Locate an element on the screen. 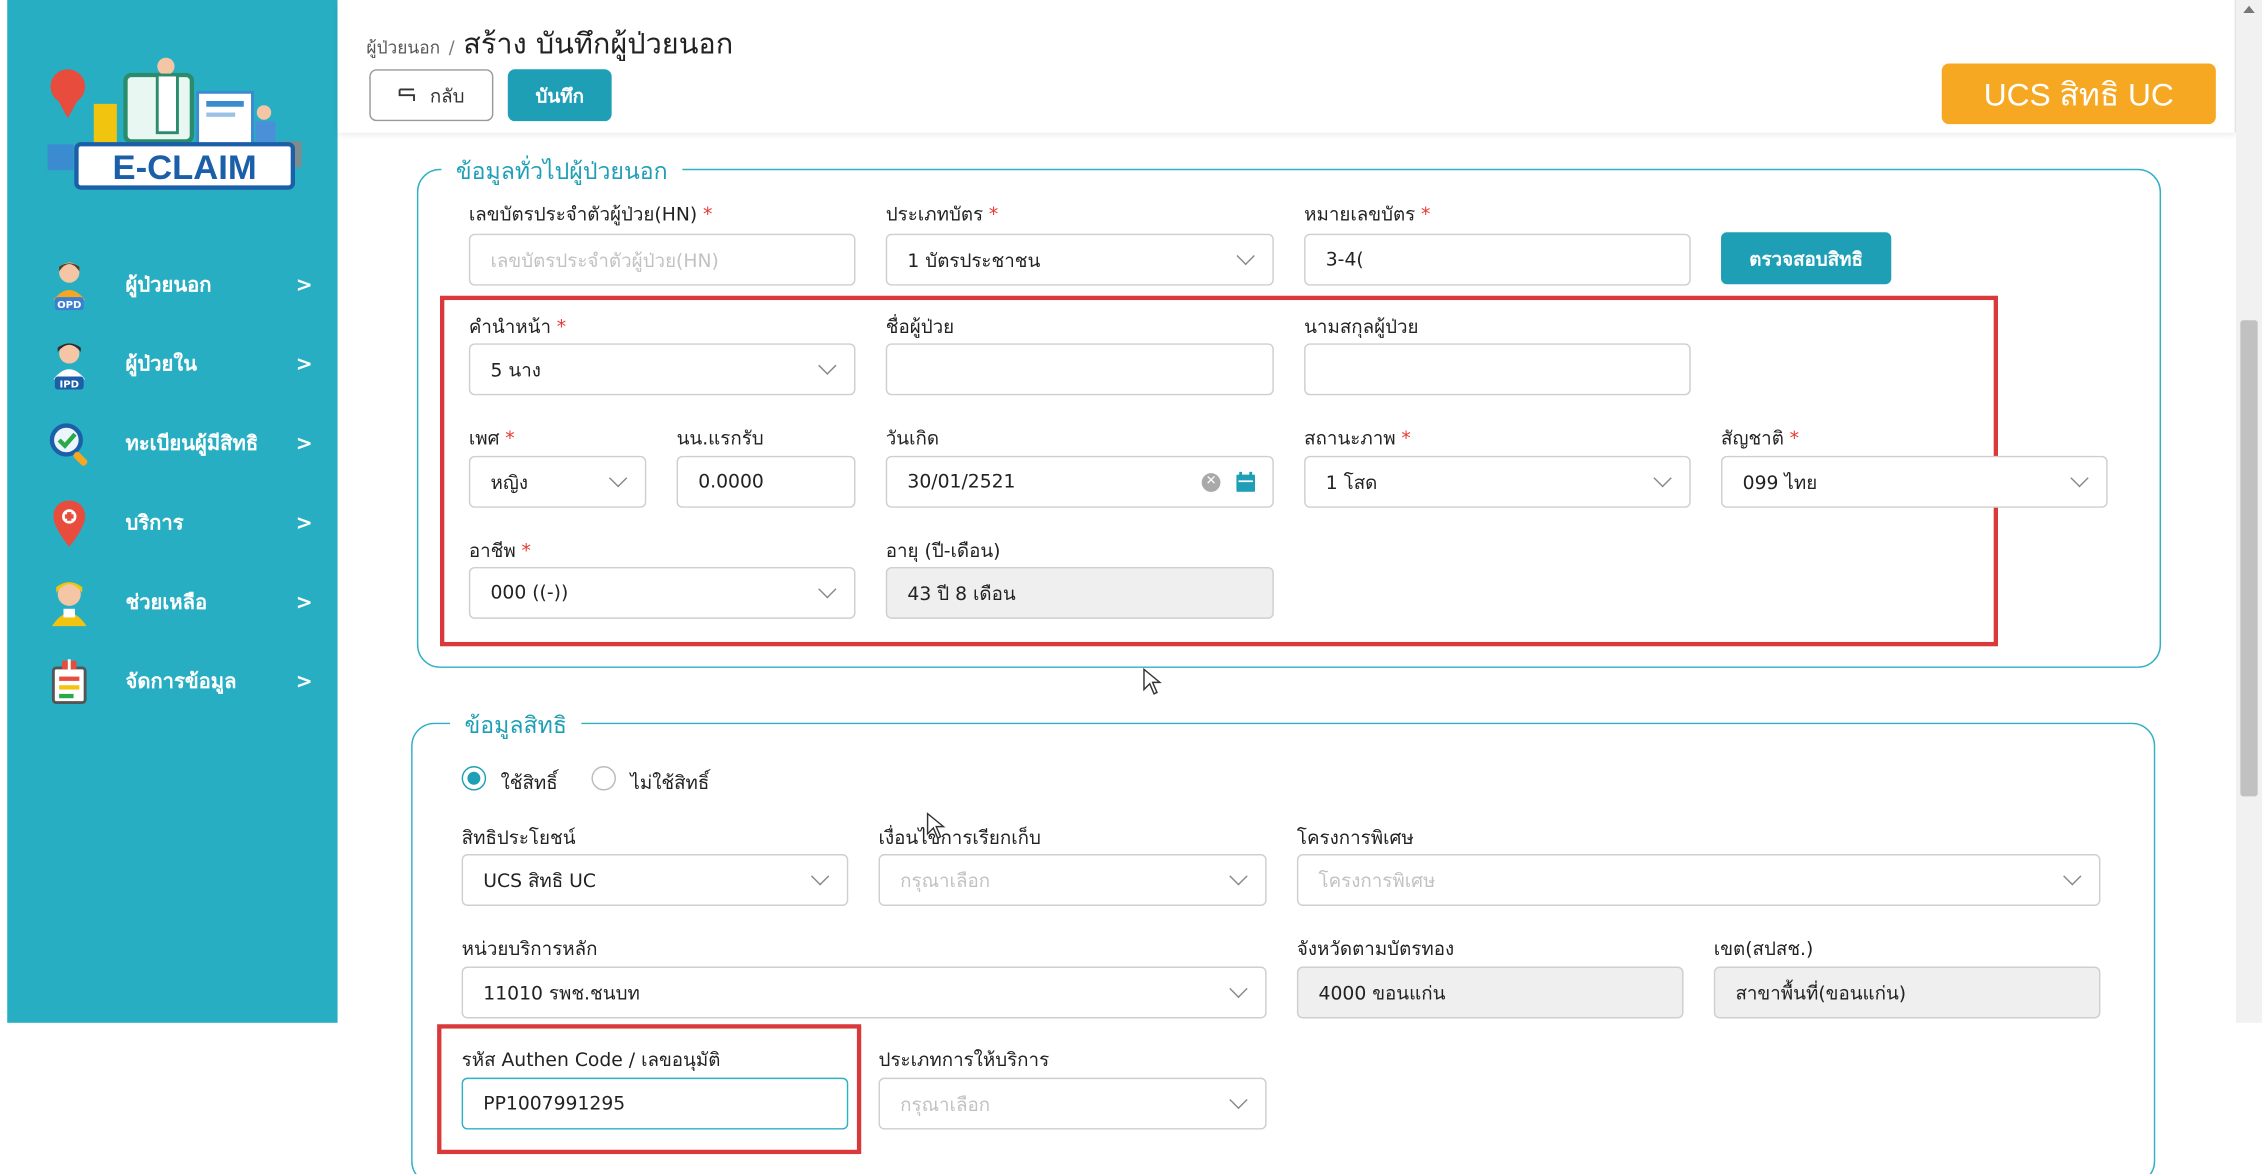 The height and width of the screenshot is (1174, 2262). card-type-label: ประเภทบัตร * is located at coordinates (942, 215).